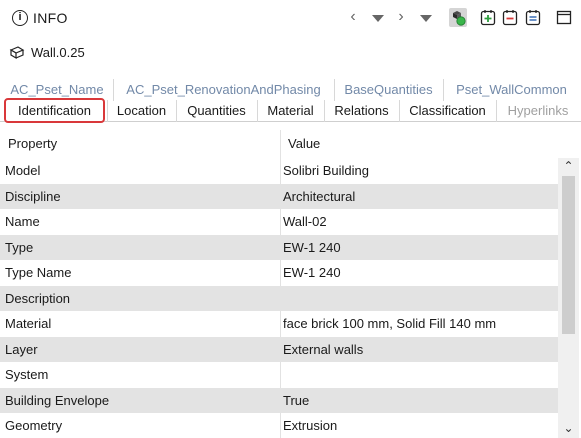  Describe the element at coordinates (216, 111) in the screenshot. I see `tab-quantities: Quantities` at that location.